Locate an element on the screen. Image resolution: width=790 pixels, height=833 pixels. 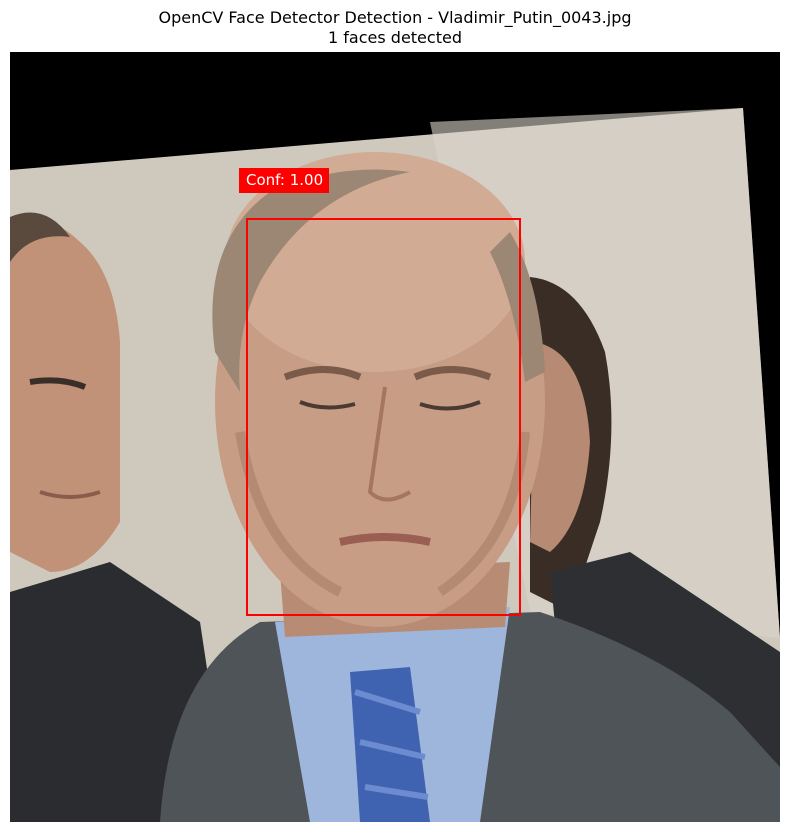
title-line-2: 1 faces detected is located at coordinates (395, 37).